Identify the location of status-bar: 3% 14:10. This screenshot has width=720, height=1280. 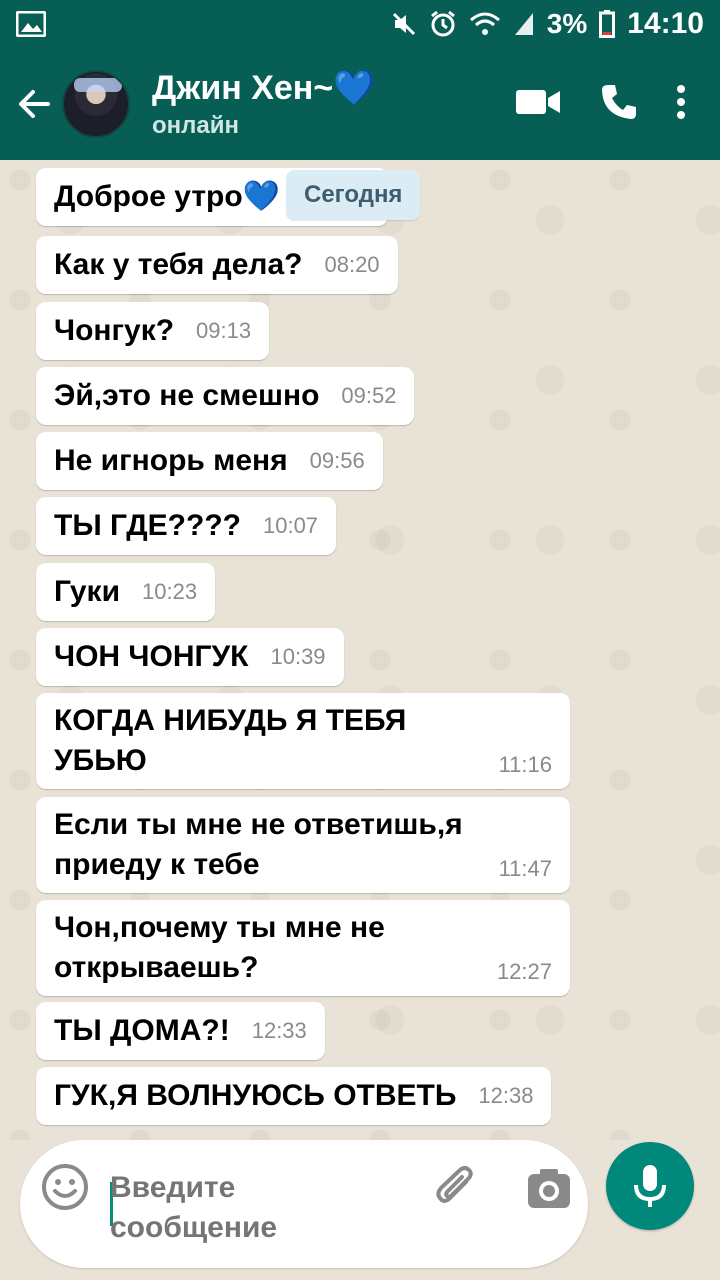
(360, 24).